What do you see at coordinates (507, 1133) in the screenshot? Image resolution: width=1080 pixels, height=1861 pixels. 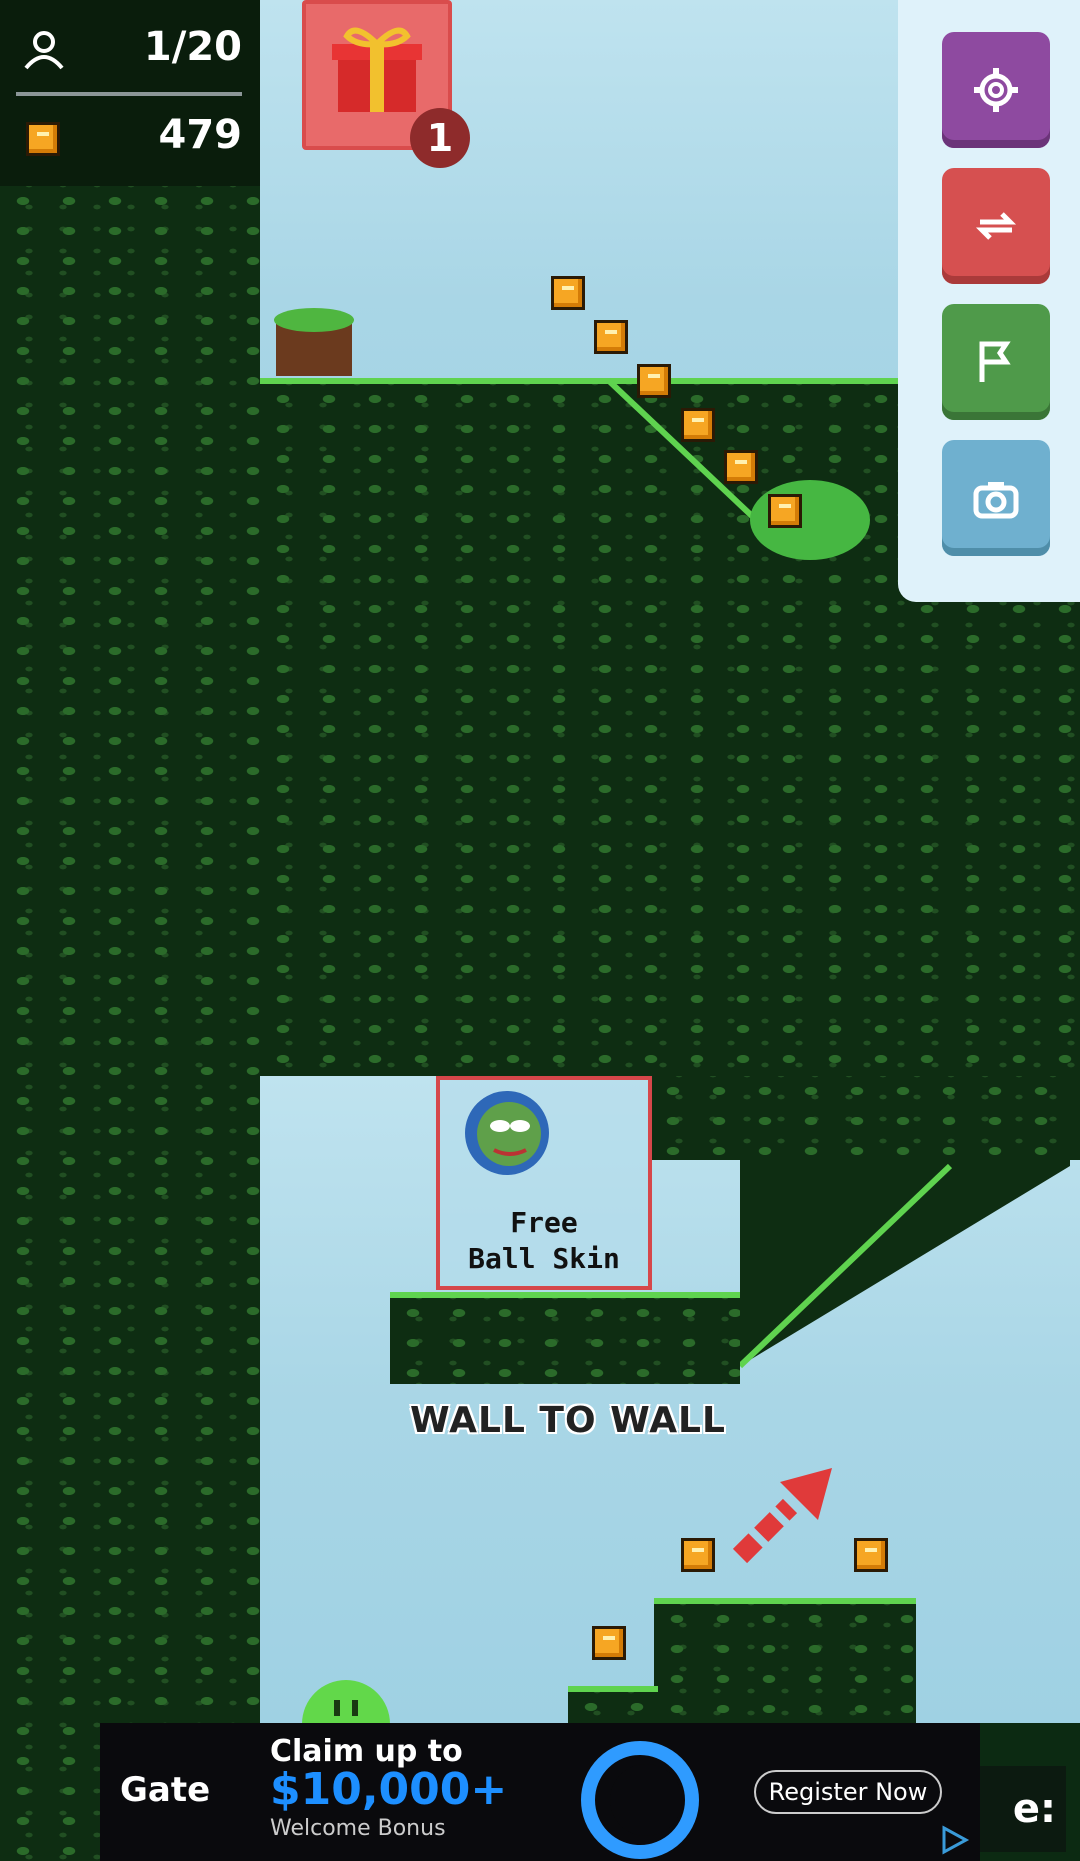 I see `pepe-ball-skin` at bounding box center [507, 1133].